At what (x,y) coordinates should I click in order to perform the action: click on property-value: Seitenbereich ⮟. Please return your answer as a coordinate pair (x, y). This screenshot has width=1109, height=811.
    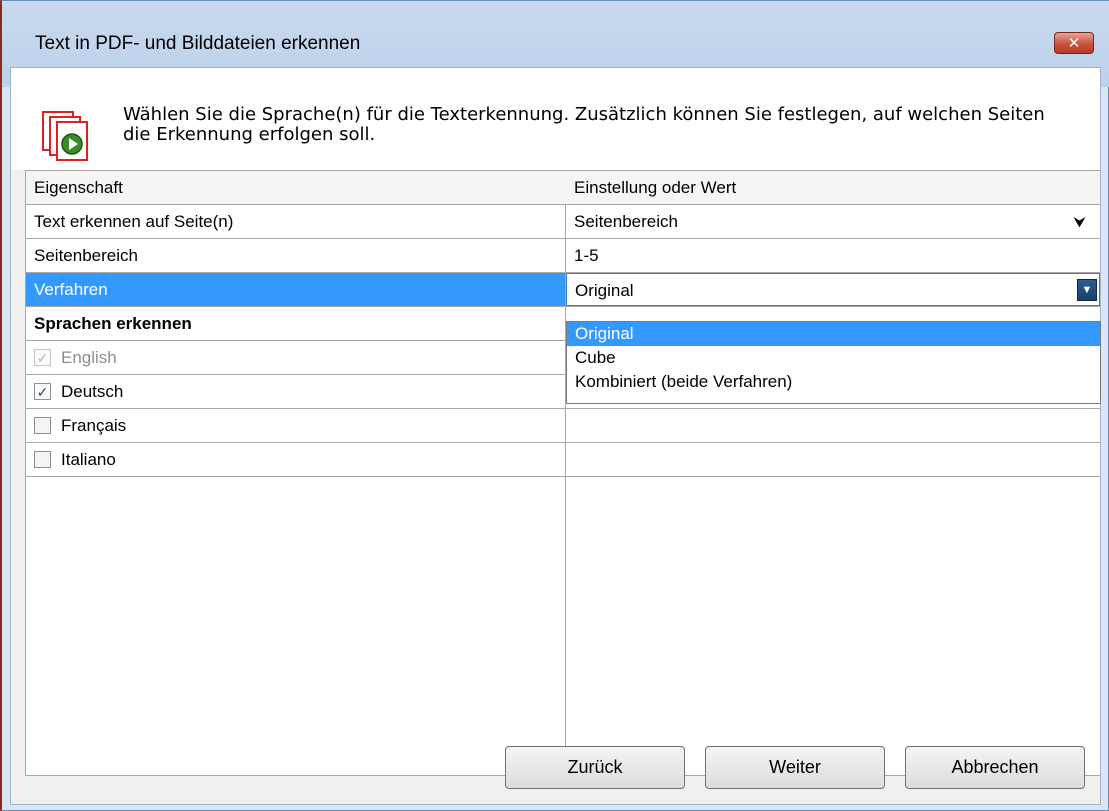
    Looking at the image, I should click on (833, 221).